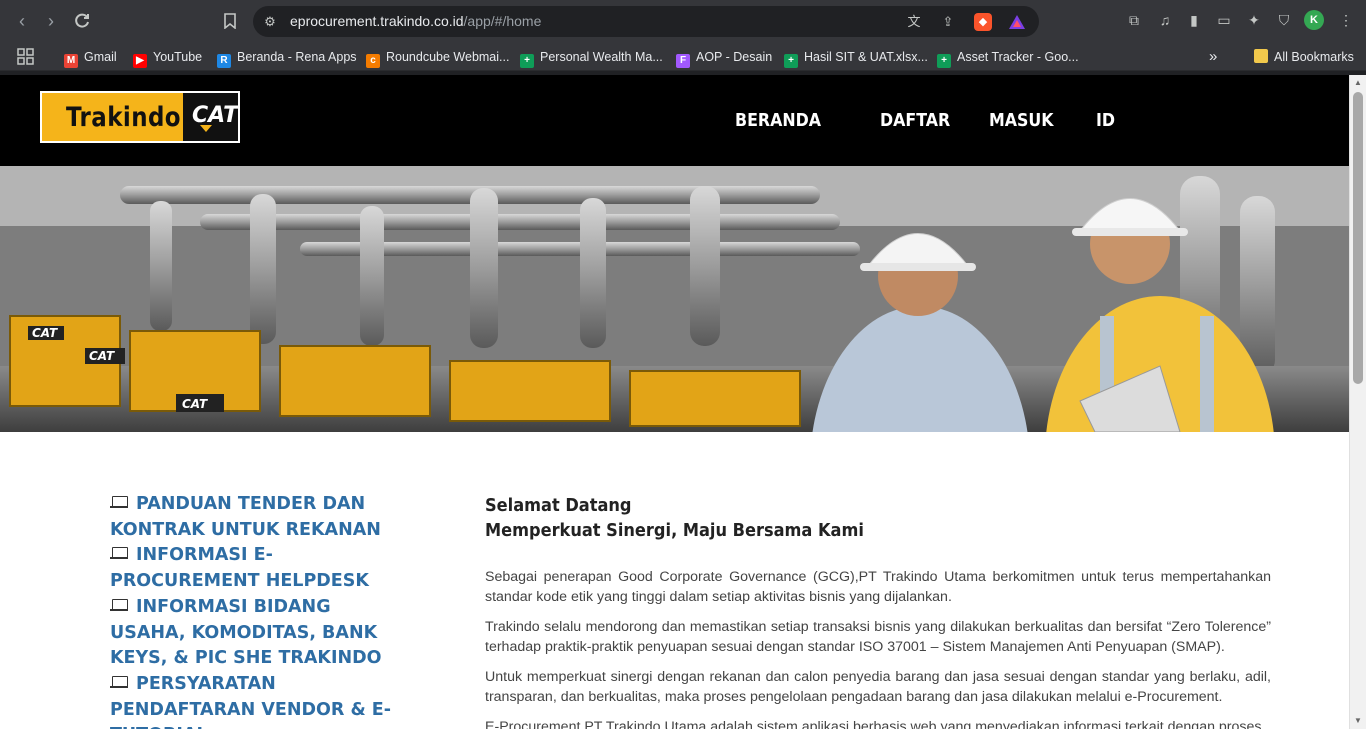 This screenshot has width=1366, height=729. What do you see at coordinates (210, 117) in the screenshot?
I see `cat-brand-mark: CAT` at bounding box center [210, 117].